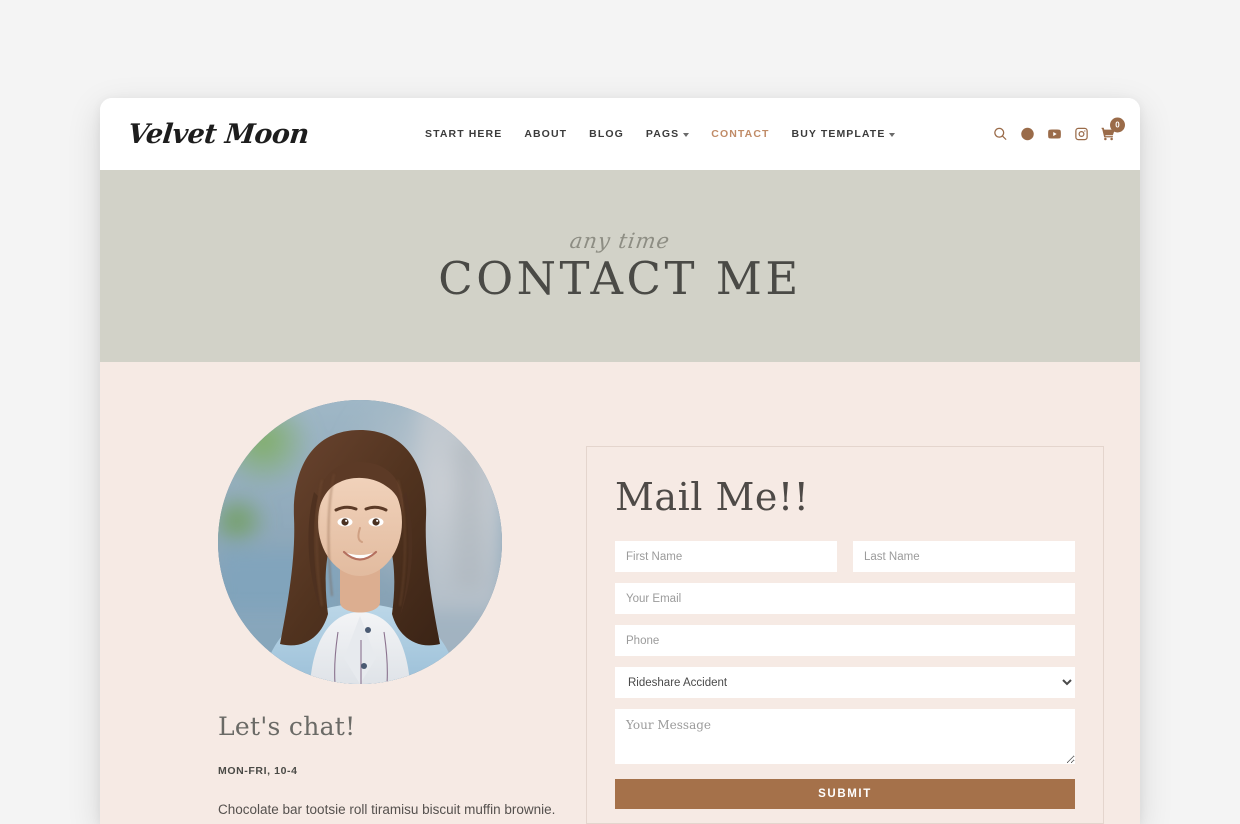  I want to click on nav-label: BLOG, so click(606, 134).